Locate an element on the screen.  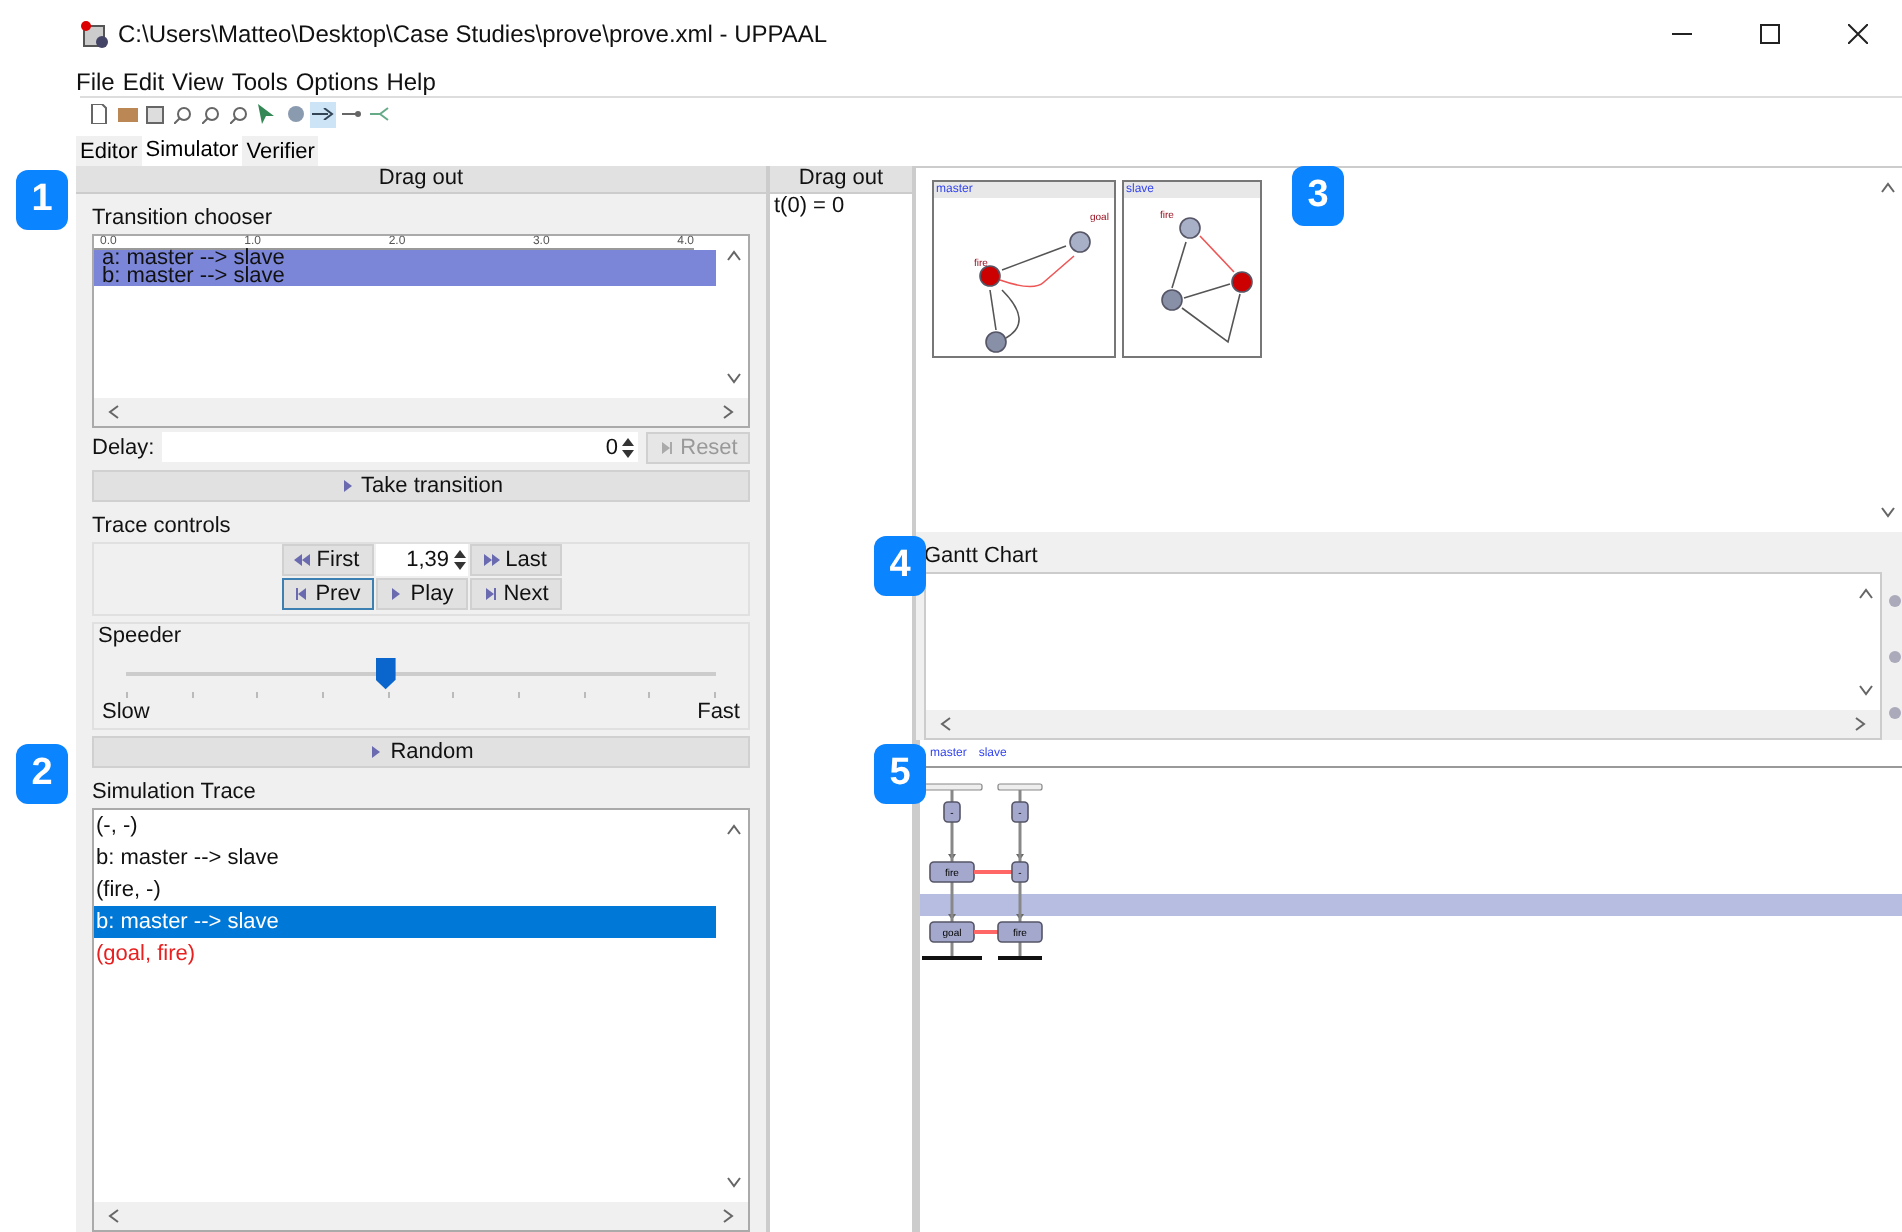
menu-item: View is located at coordinates (198, 82).